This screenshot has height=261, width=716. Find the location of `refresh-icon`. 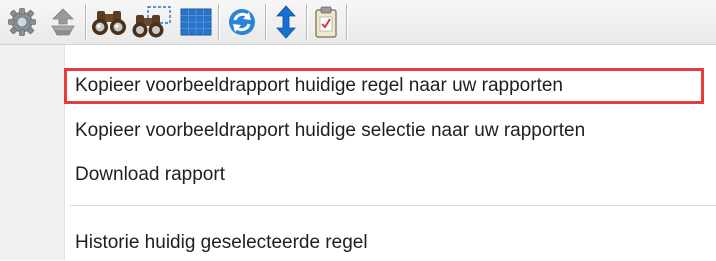

refresh-icon is located at coordinates (242, 22).